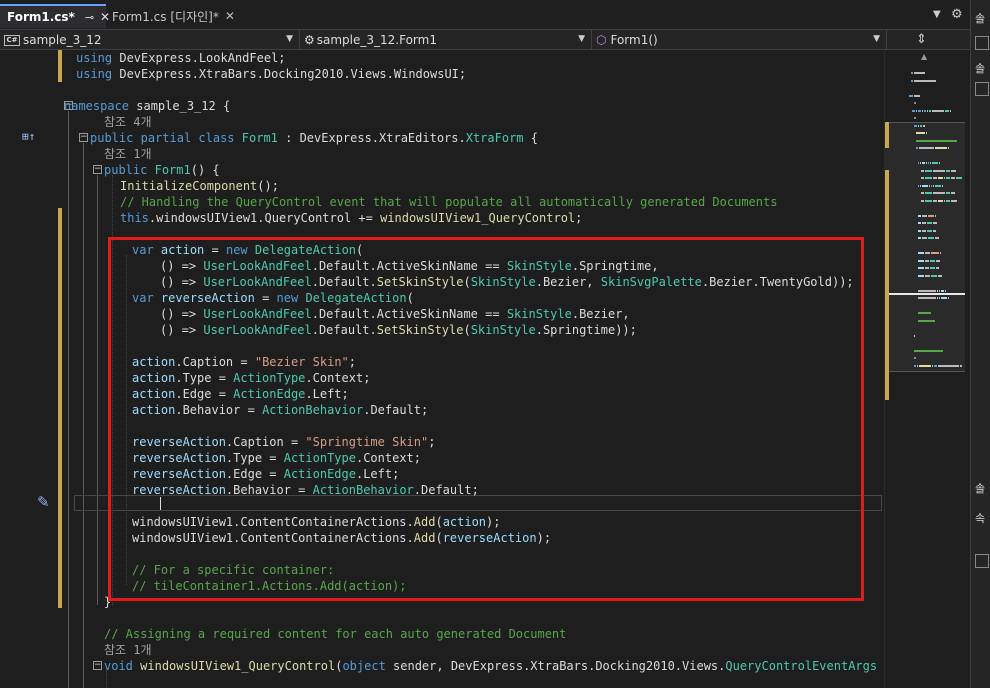 The image size is (990, 688). I want to click on method-icon: ⬡, so click(601, 40).